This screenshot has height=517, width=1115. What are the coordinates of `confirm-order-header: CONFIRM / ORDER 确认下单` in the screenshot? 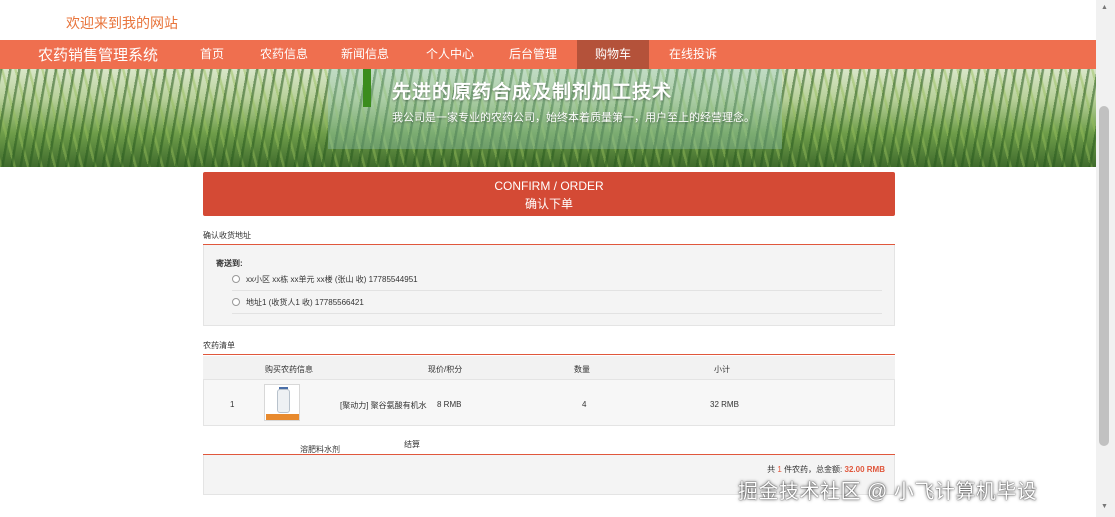 It's located at (549, 194).